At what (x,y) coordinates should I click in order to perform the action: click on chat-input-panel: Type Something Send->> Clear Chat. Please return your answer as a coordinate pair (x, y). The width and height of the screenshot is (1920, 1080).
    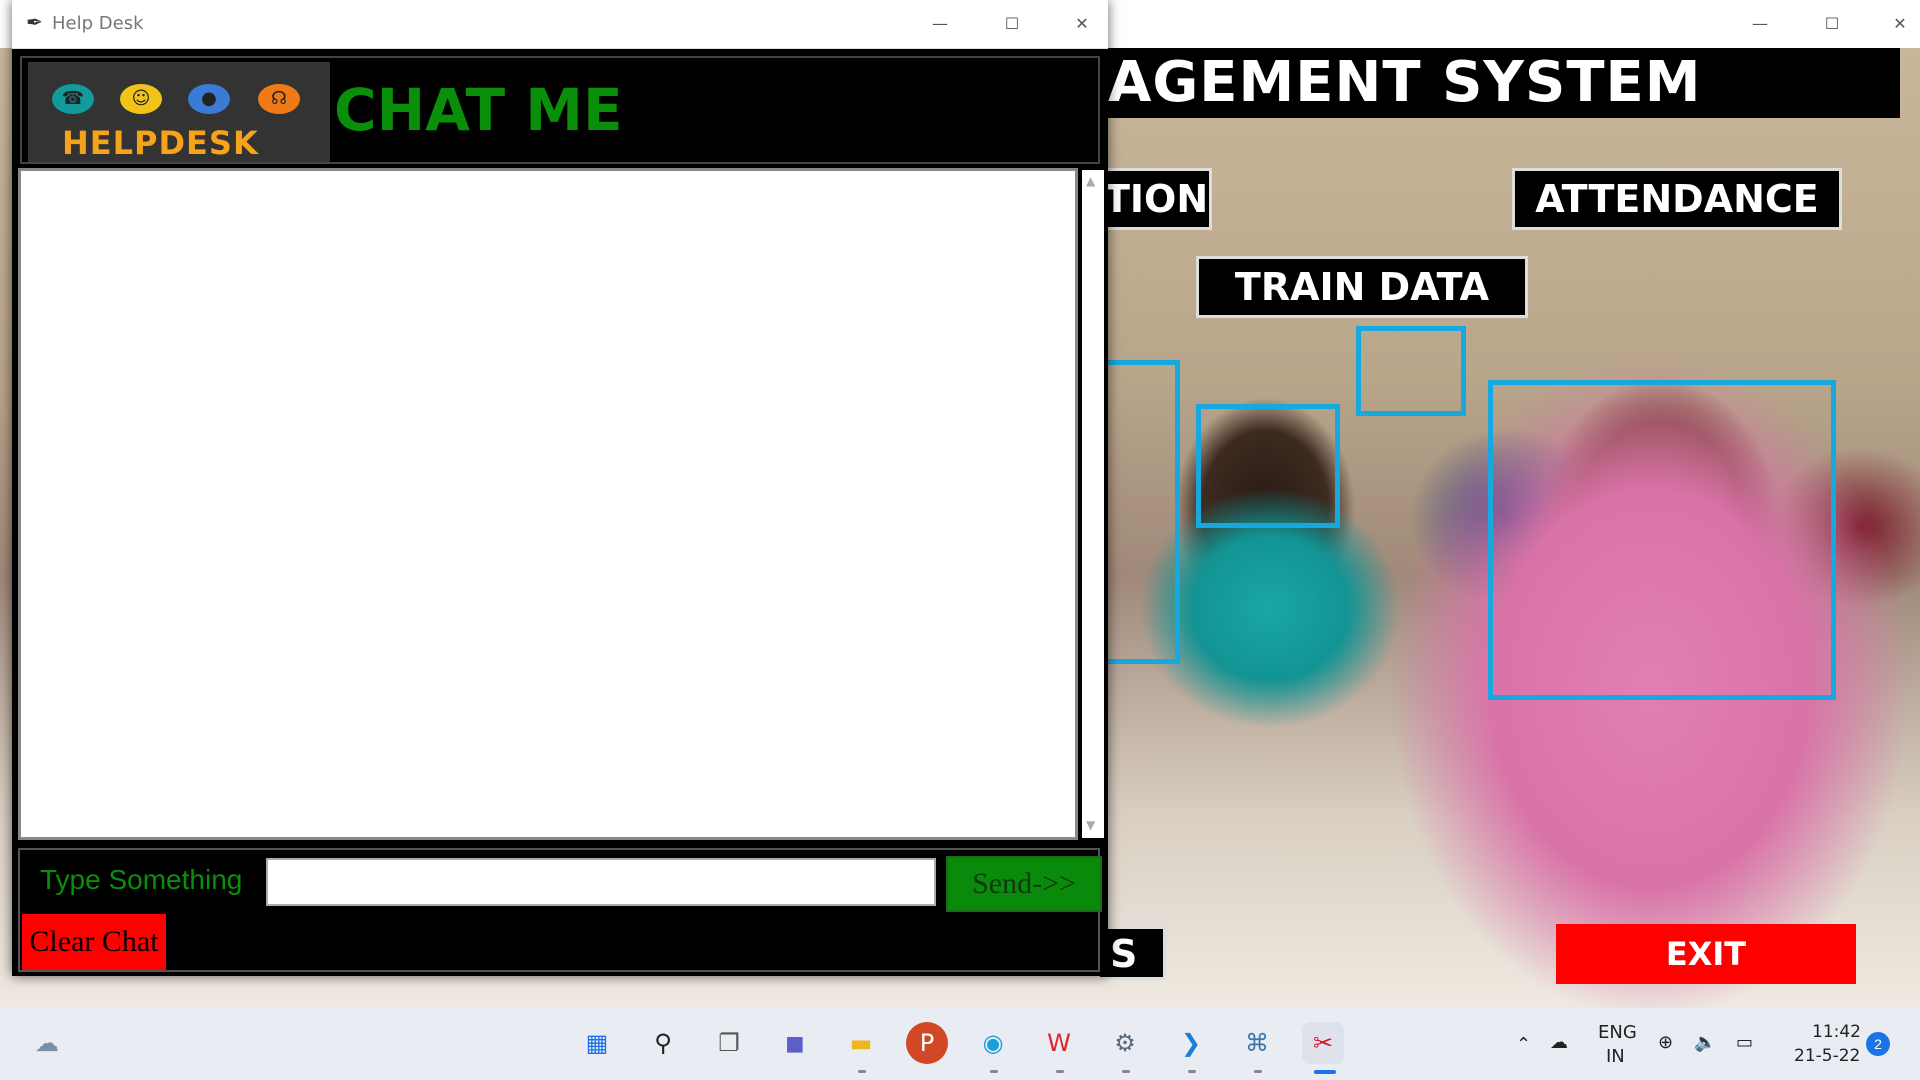
    Looking at the image, I should click on (560, 910).